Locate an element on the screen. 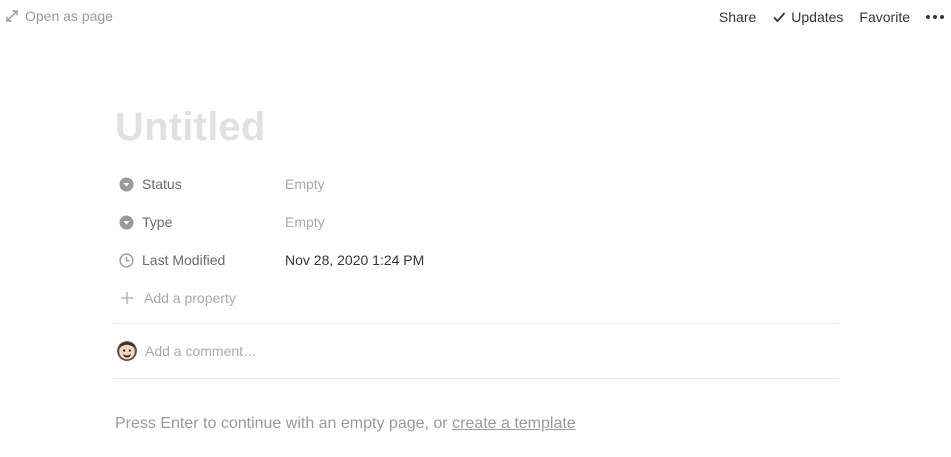  property-row-status: Status Empty is located at coordinates (476, 184).